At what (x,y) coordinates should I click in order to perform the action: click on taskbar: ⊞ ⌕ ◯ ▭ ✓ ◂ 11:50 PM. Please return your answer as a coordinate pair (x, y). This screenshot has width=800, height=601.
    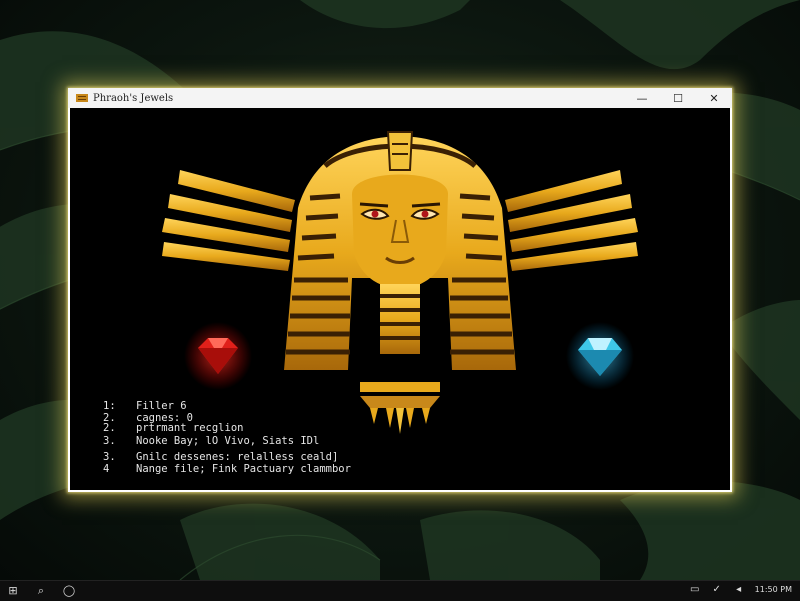
    Looking at the image, I should click on (400, 590).